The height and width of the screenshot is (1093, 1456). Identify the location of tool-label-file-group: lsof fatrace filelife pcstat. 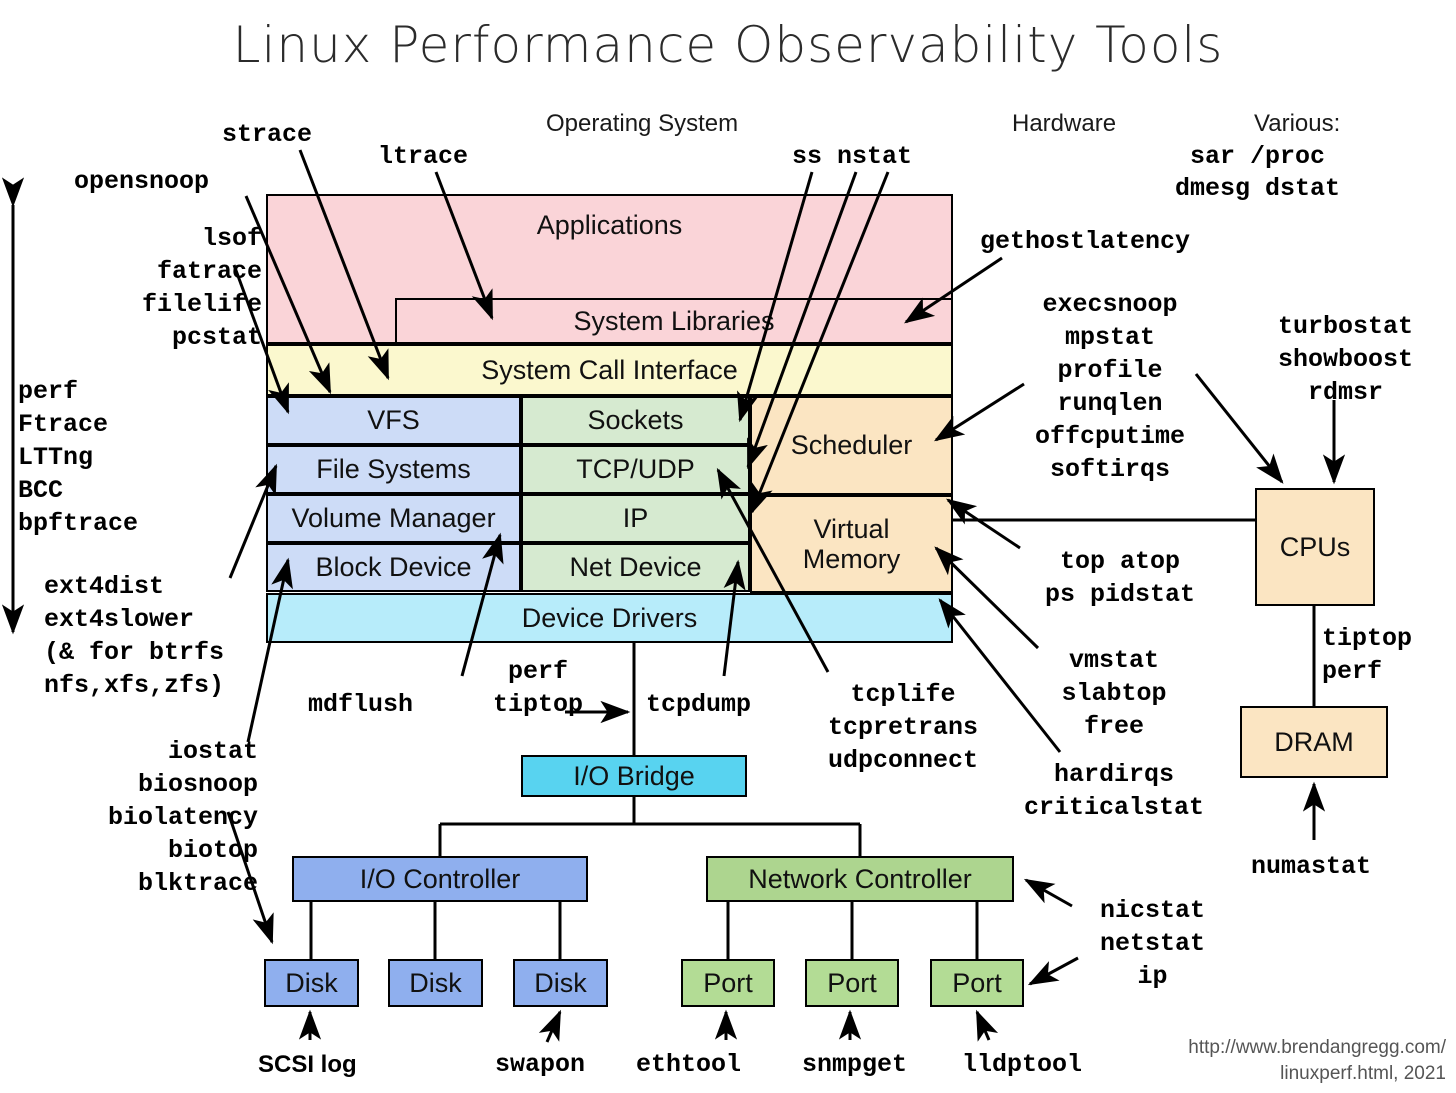
(201, 288).